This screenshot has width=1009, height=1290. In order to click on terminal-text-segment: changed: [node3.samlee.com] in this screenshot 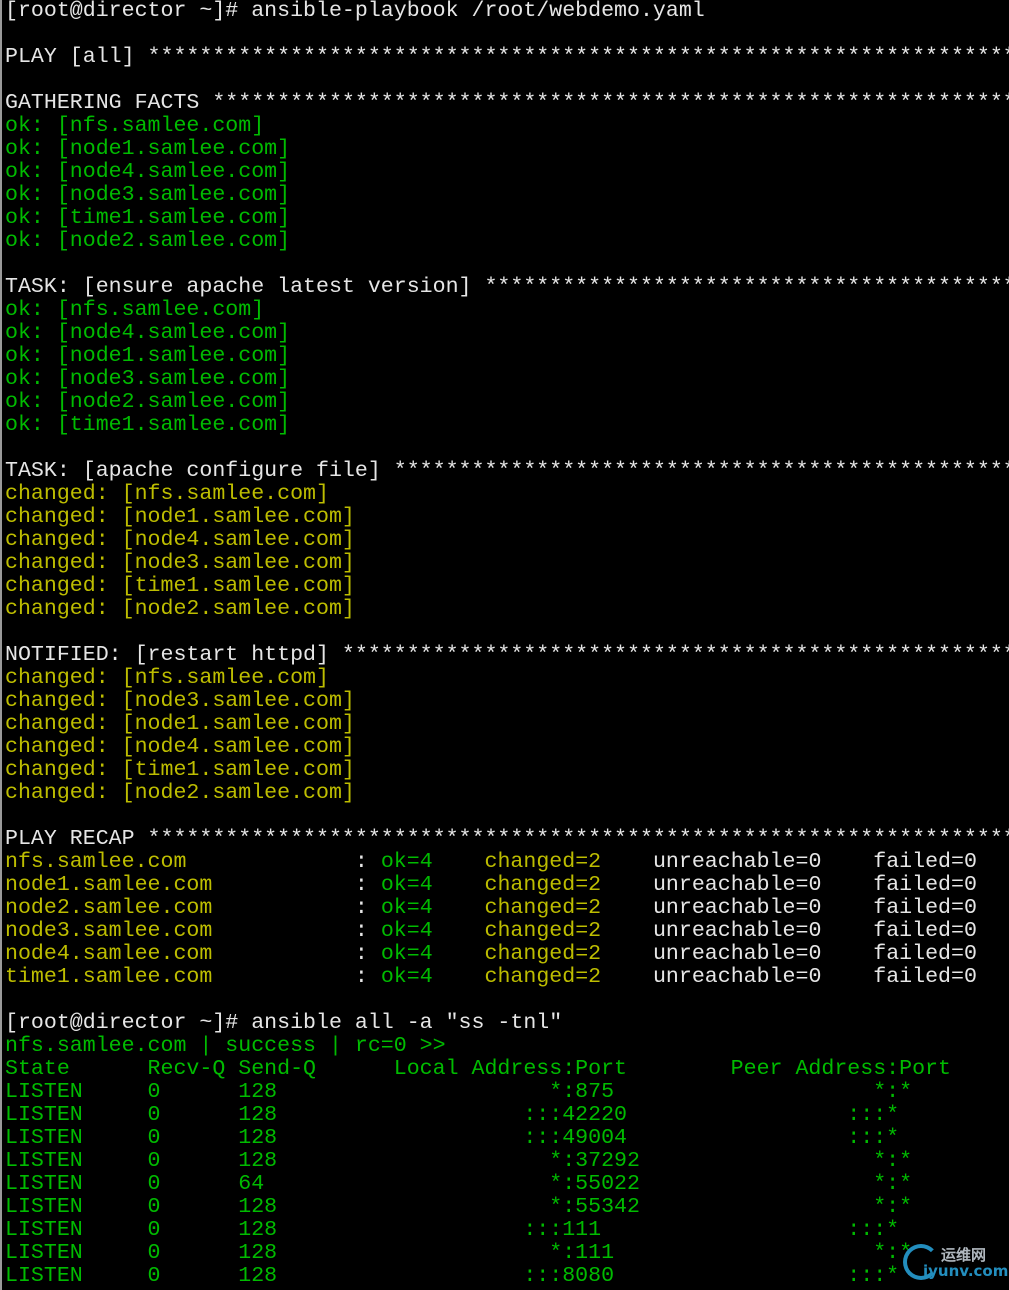, I will do `click(180, 701)`.